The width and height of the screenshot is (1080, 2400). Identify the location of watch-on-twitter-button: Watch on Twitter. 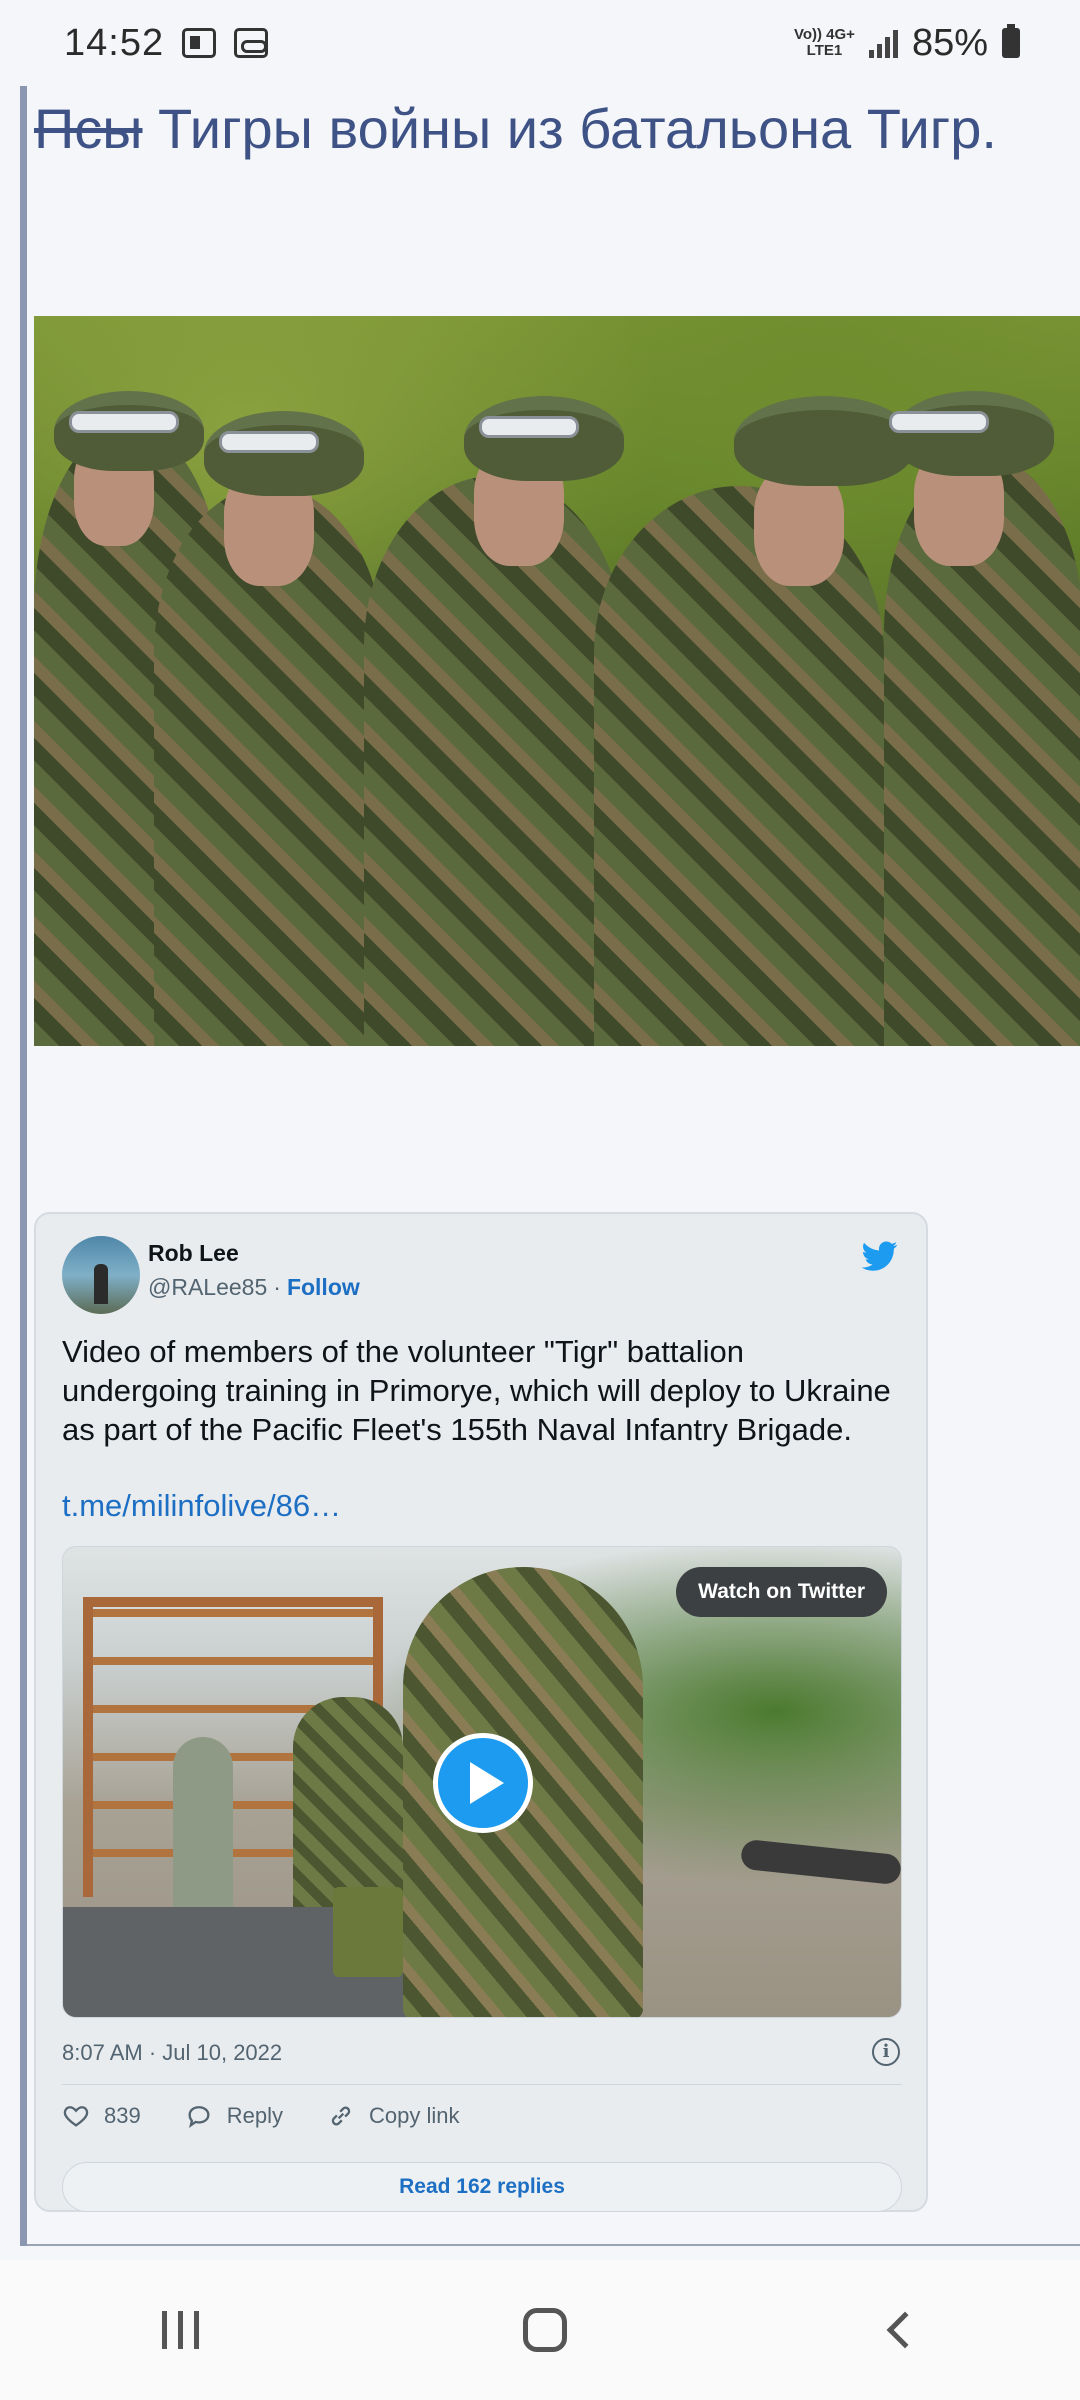
(781, 1592).